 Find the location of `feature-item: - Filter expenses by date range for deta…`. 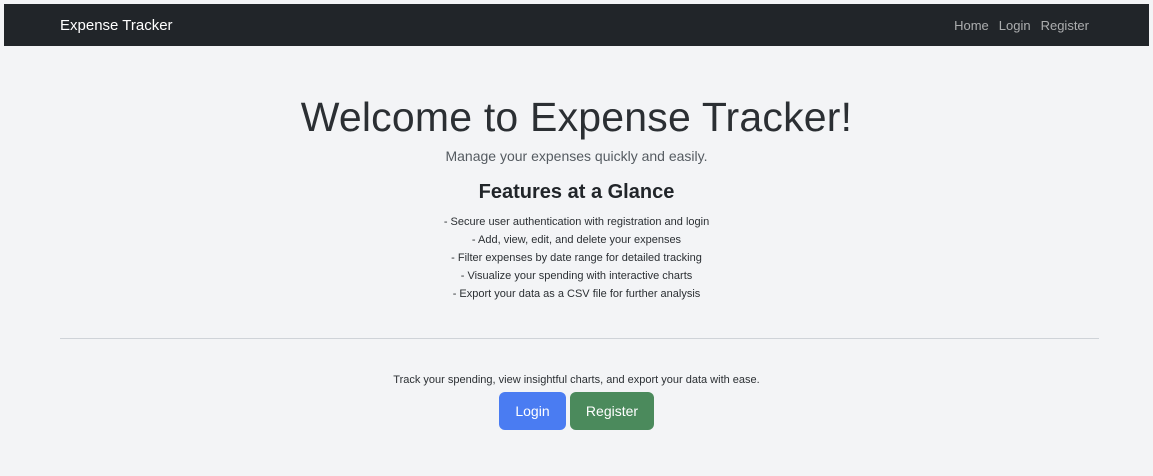

feature-item: - Filter expenses by date range for deta… is located at coordinates (576, 258).